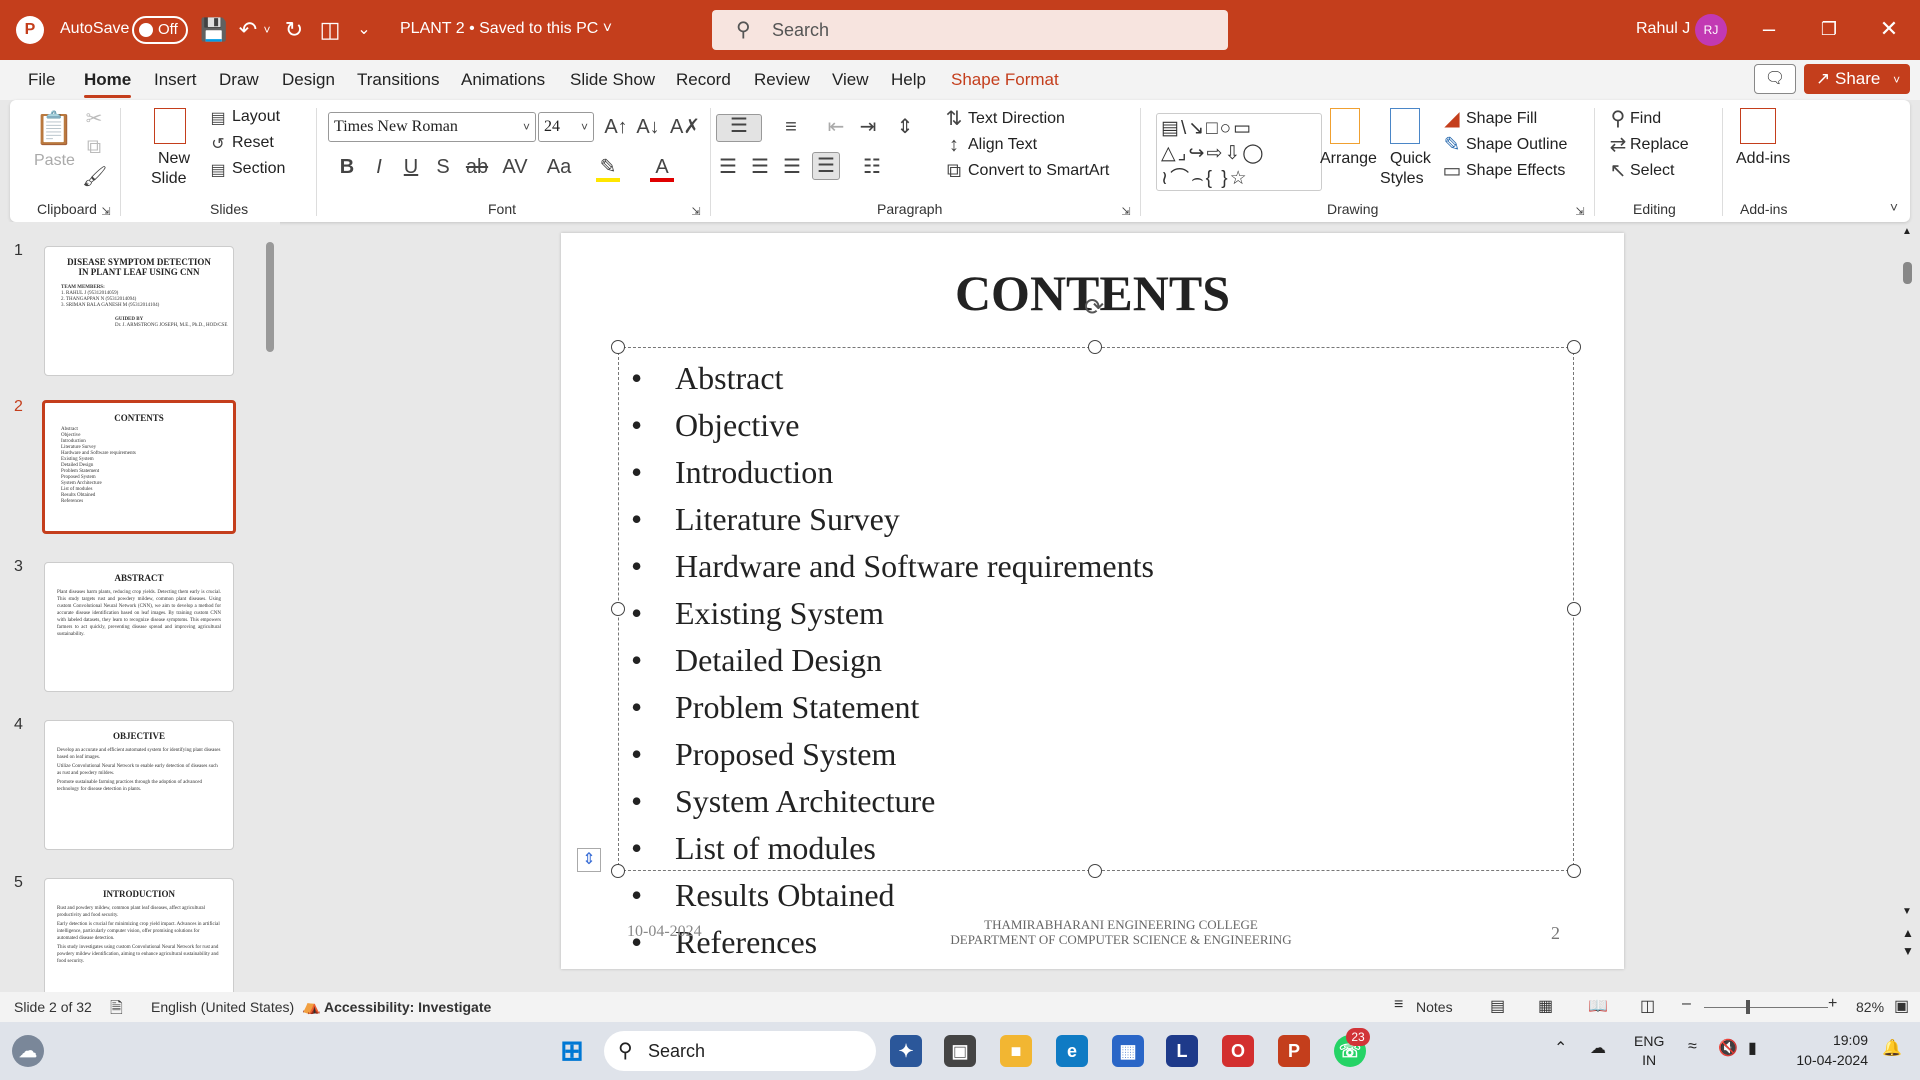 This screenshot has width=1920, height=1080. I want to click on zoom-level: 82%, so click(1870, 1007).